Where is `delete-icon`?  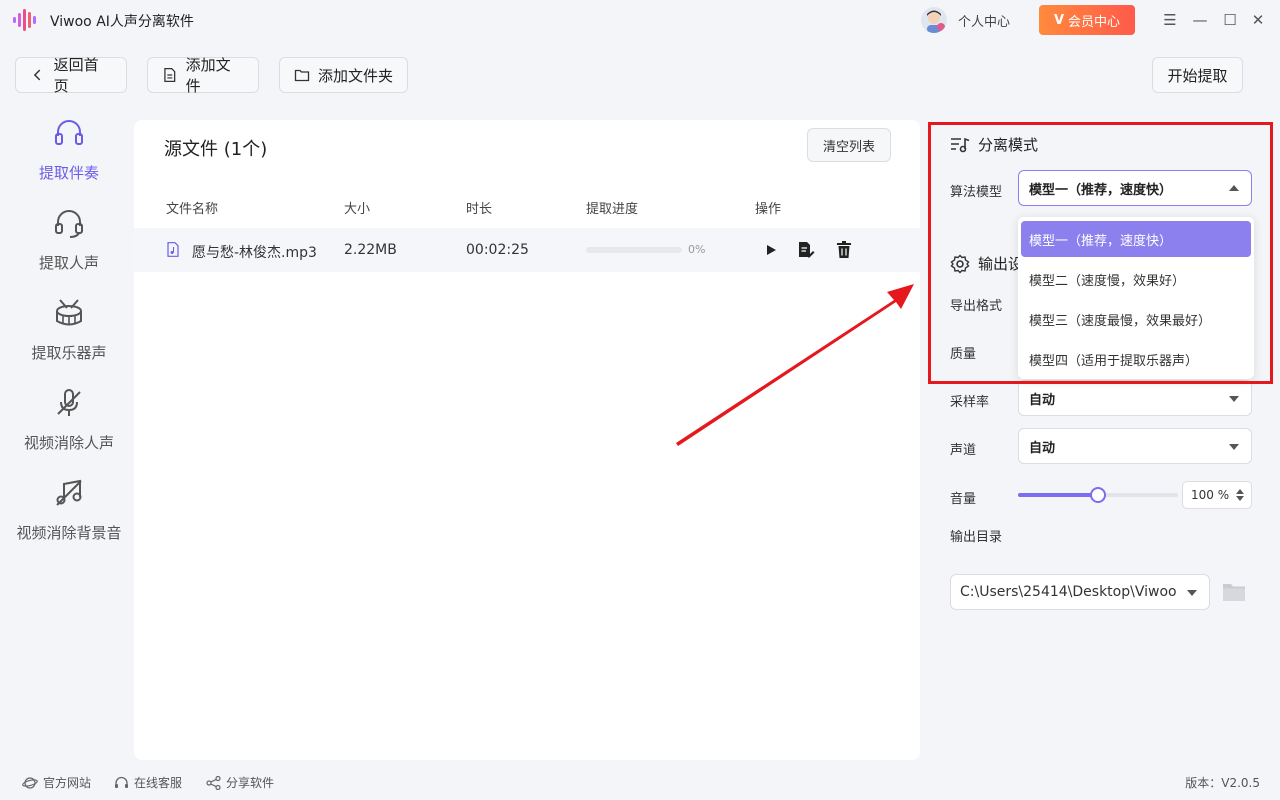 delete-icon is located at coordinates (844, 250).